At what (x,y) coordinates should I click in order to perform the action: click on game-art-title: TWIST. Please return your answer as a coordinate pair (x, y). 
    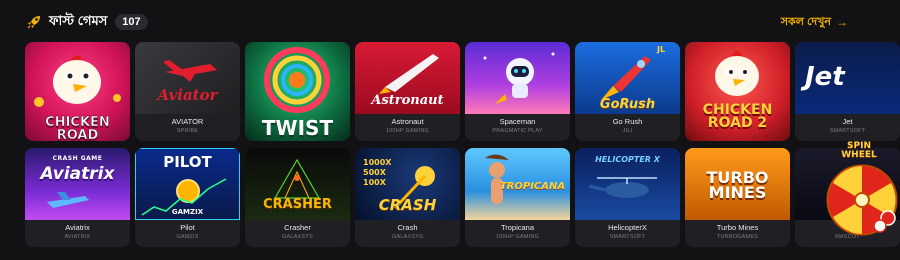
    Looking at the image, I should click on (297, 128).